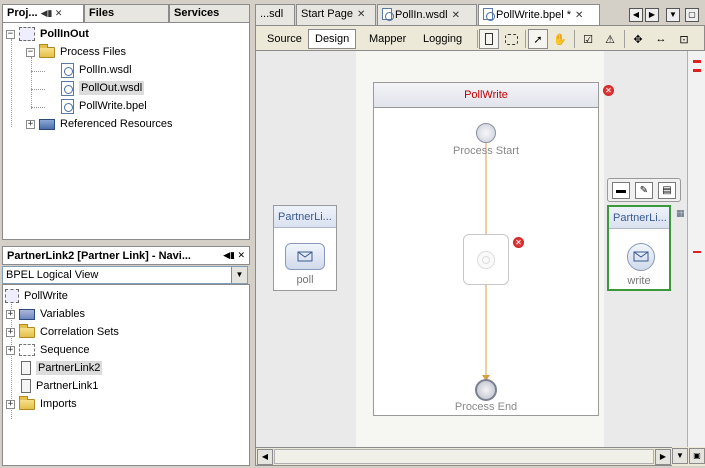 The image size is (705, 468). I want to click on tab-pollin-wsdl: PollIn.wsdl ✕, so click(427, 14).